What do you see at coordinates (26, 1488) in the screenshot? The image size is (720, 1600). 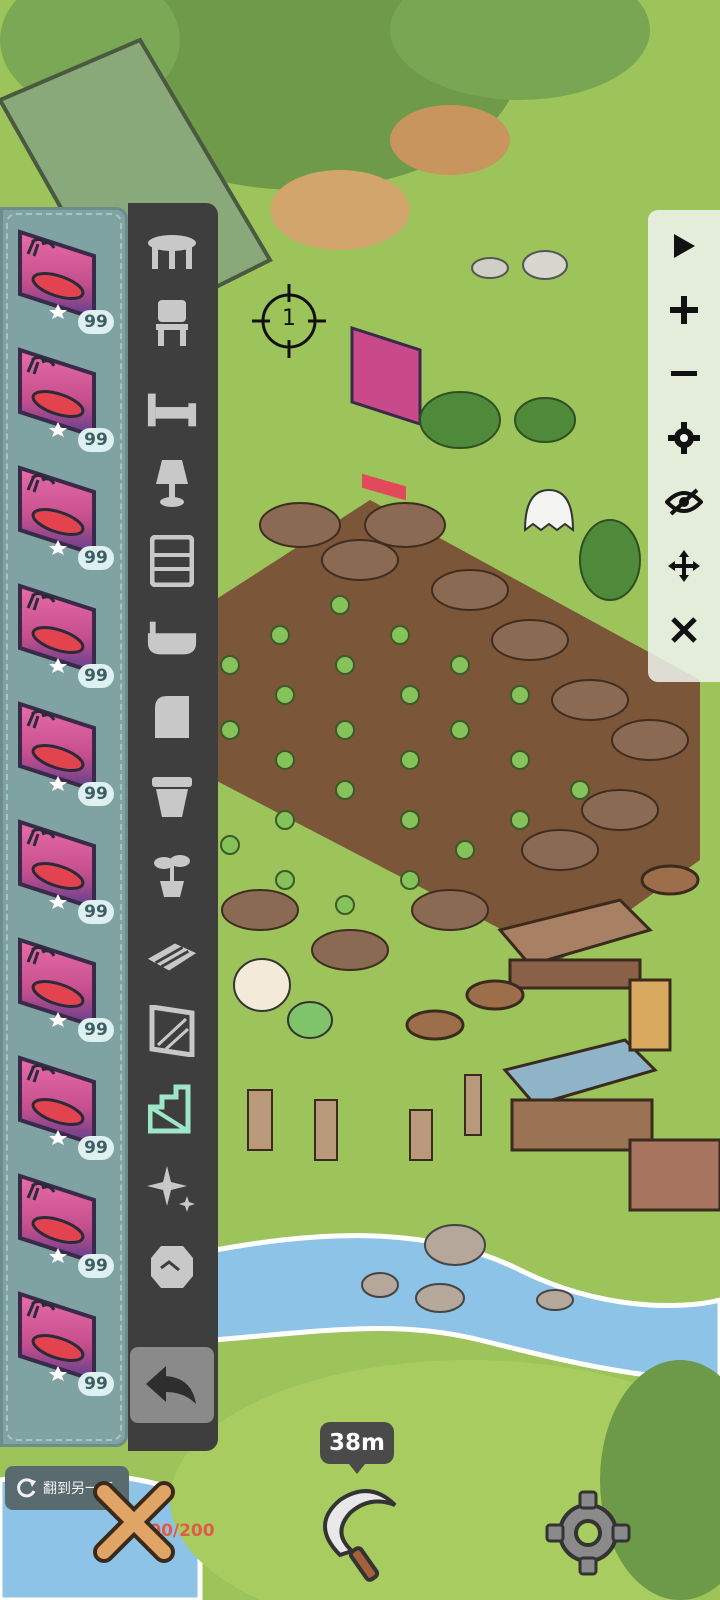 I see `rotate-icon` at bounding box center [26, 1488].